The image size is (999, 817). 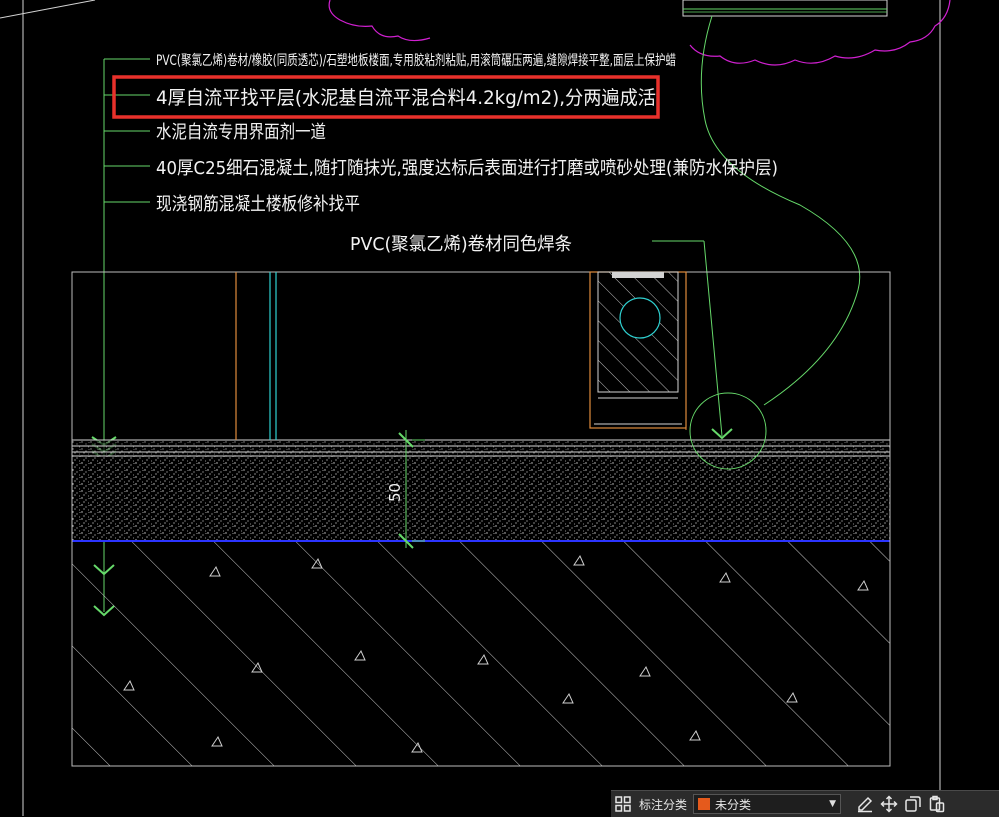 What do you see at coordinates (623, 804) in the screenshot?
I see `grid-icon` at bounding box center [623, 804].